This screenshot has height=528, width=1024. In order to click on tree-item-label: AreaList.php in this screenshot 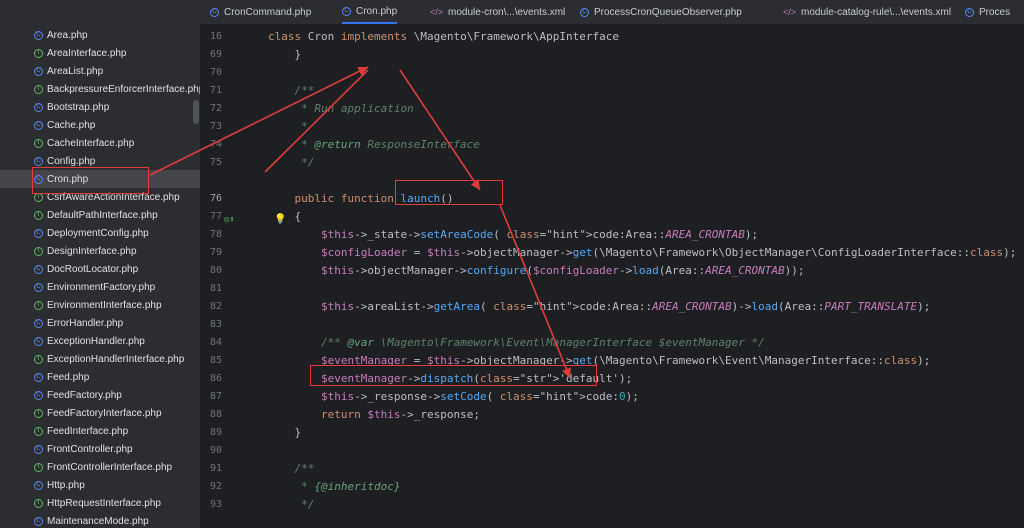, I will do `click(75, 71)`.